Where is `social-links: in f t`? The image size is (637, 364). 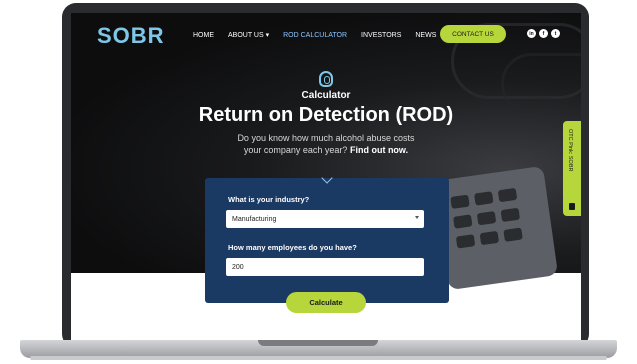 social-links: in f t is located at coordinates (543, 33).